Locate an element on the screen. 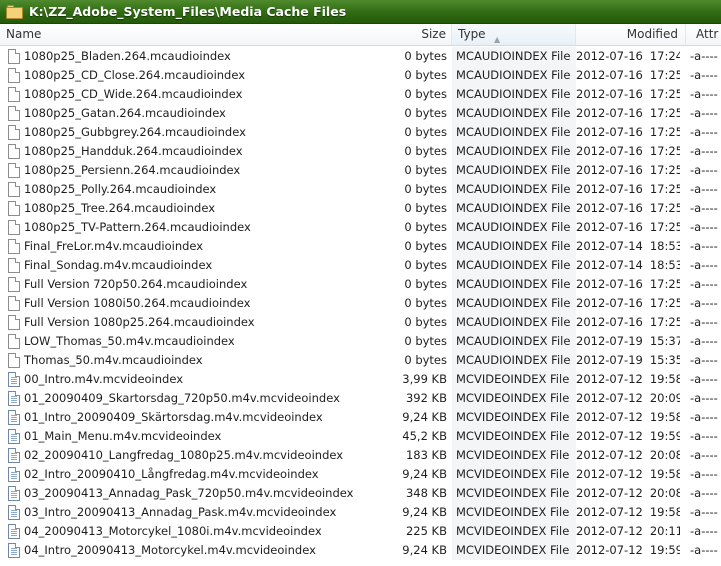 Image resolution: width=721 pixels, height=566 pixels. file-name: 1080p25_CD_Close.264.mcaudioindex is located at coordinates (135, 75).